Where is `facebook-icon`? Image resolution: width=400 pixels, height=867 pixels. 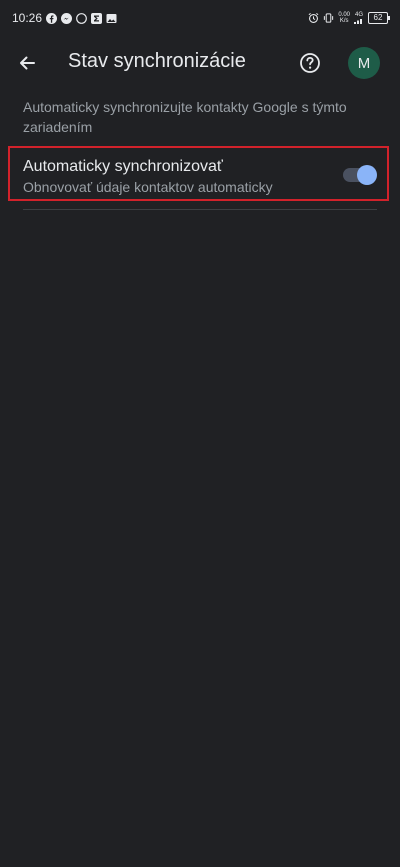
facebook-icon is located at coordinates (52, 18).